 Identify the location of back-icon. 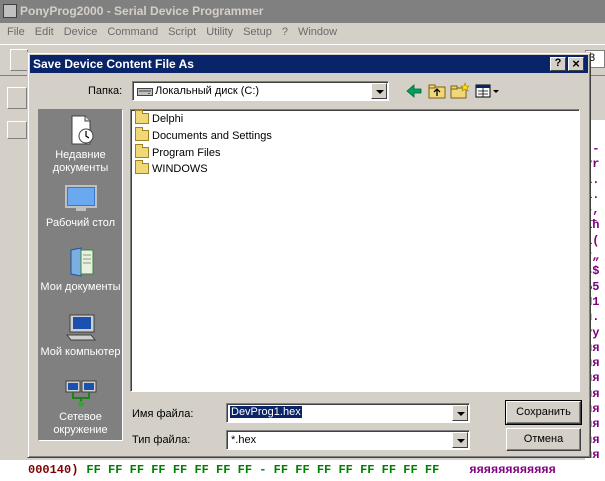
(414, 91).